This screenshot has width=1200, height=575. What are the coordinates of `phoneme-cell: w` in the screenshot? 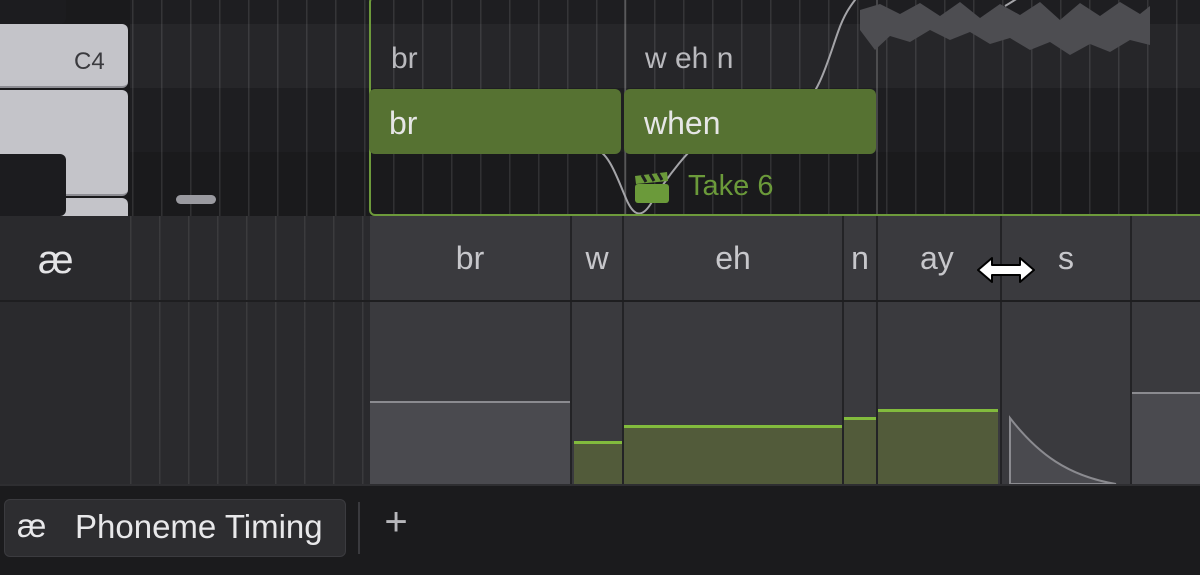 It's located at (598, 350).